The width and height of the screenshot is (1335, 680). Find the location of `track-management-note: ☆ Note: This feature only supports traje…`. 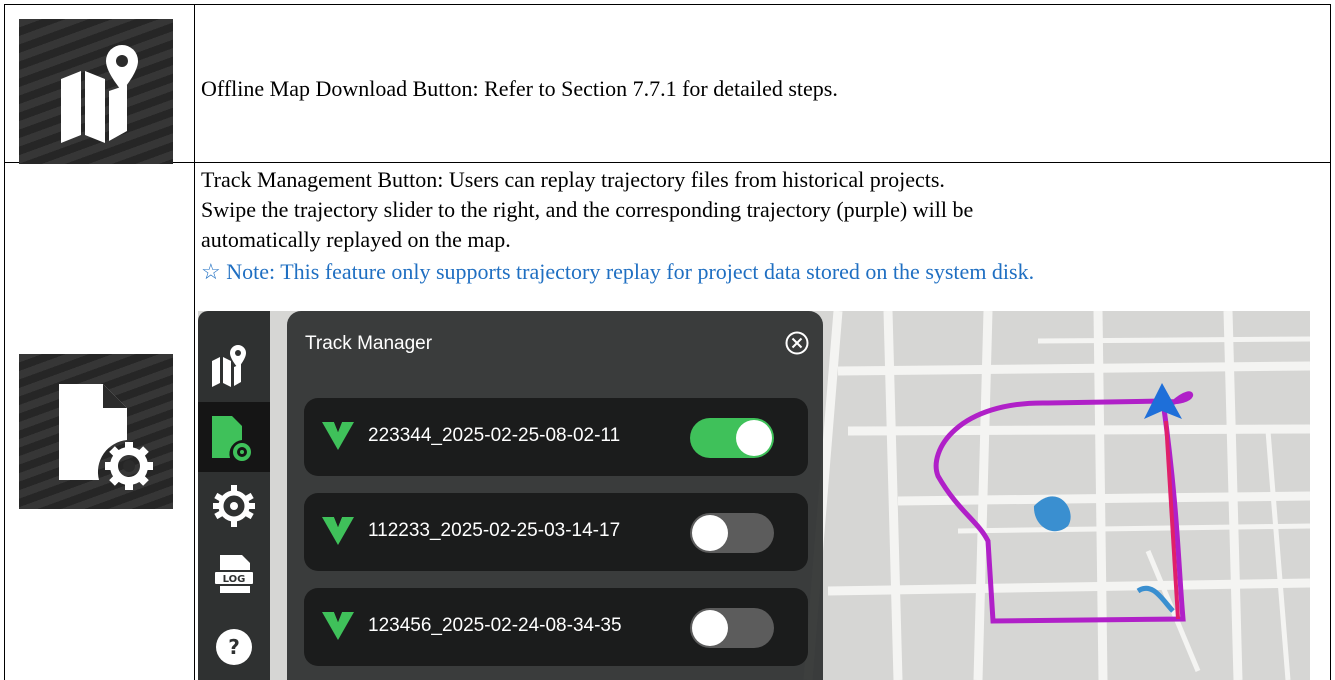

track-management-note: ☆ Note: This feature only supports traje… is located at coordinates (618, 271).